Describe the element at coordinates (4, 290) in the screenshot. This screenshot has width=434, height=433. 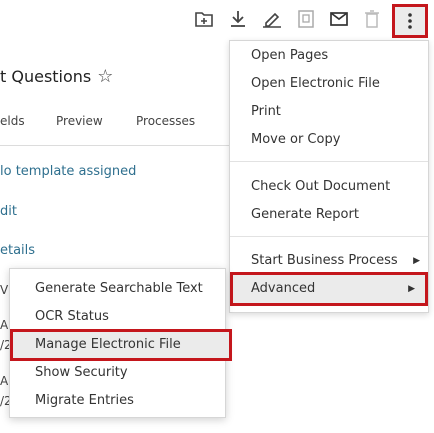
I see `text-fragment: V` at that location.